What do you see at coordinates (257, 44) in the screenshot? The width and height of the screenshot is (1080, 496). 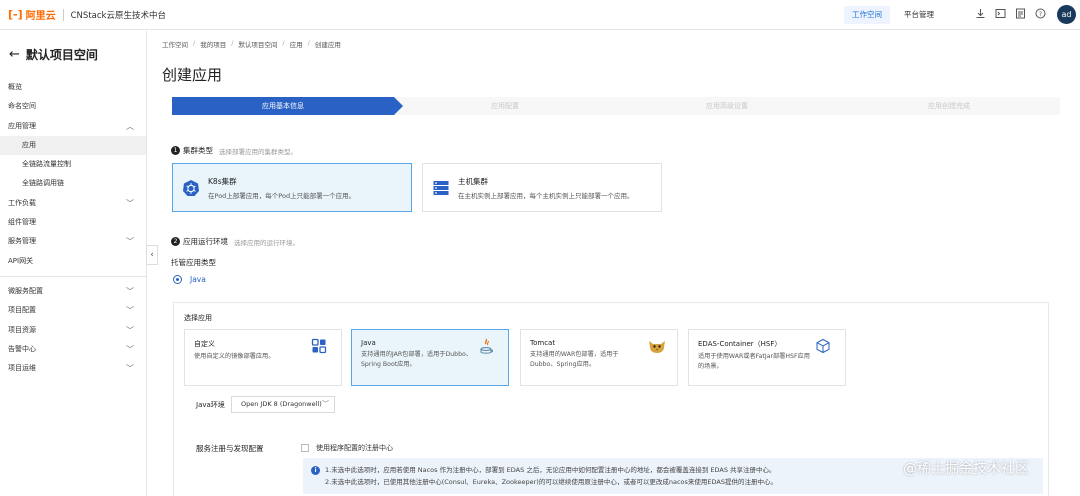 I see `breadcrumb-item: 默认项目空间` at bounding box center [257, 44].